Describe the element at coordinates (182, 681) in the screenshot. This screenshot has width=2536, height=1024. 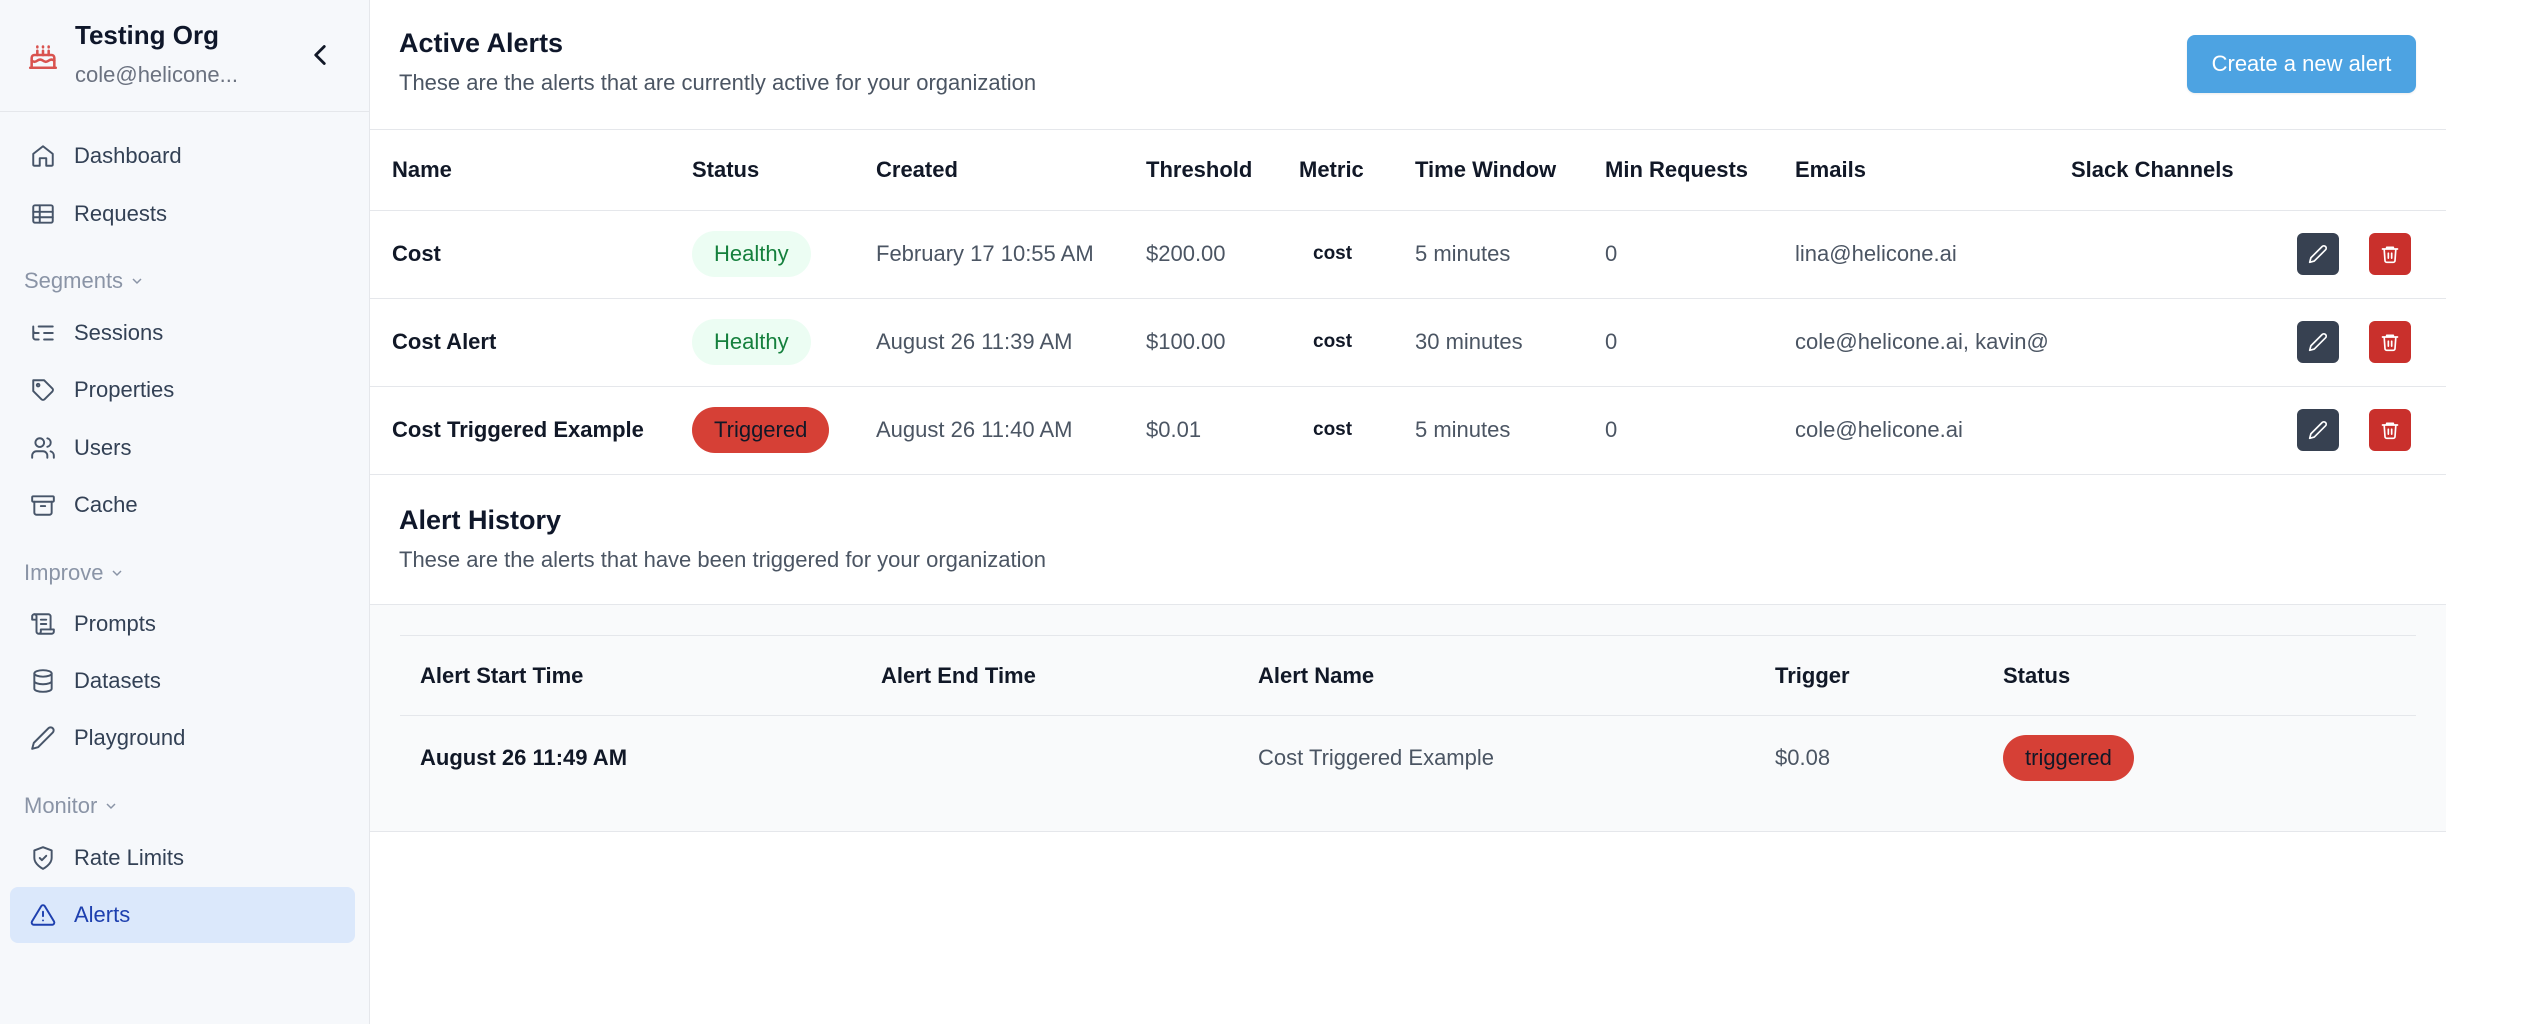
I see `nav-item-datasets: Datasets` at that location.